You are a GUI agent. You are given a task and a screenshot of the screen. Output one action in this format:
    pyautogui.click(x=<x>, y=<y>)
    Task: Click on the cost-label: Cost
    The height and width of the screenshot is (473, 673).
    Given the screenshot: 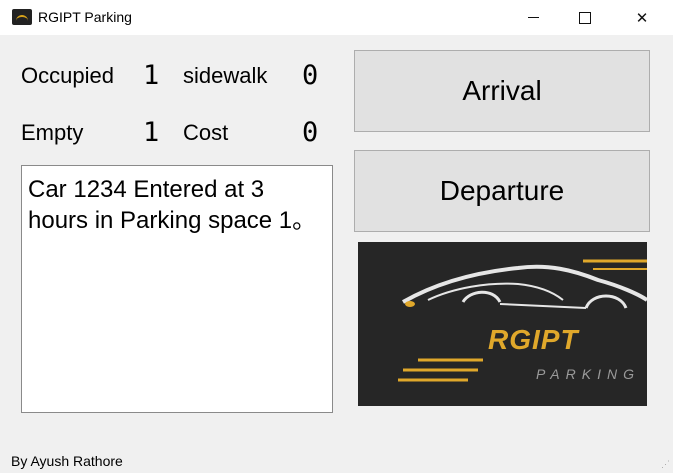 What is the action you would take?
    pyautogui.click(x=206, y=132)
    